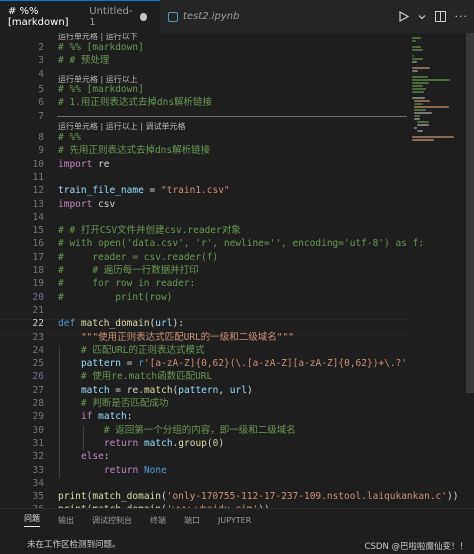 This screenshot has width=474, height=554. What do you see at coordinates (205, 61) in the screenshot?
I see `code-line: 3 # # 预处理` at bounding box center [205, 61].